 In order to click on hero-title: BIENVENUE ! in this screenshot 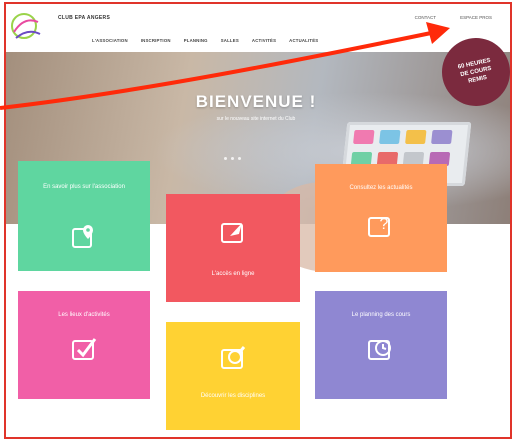, I will do `click(256, 101)`.